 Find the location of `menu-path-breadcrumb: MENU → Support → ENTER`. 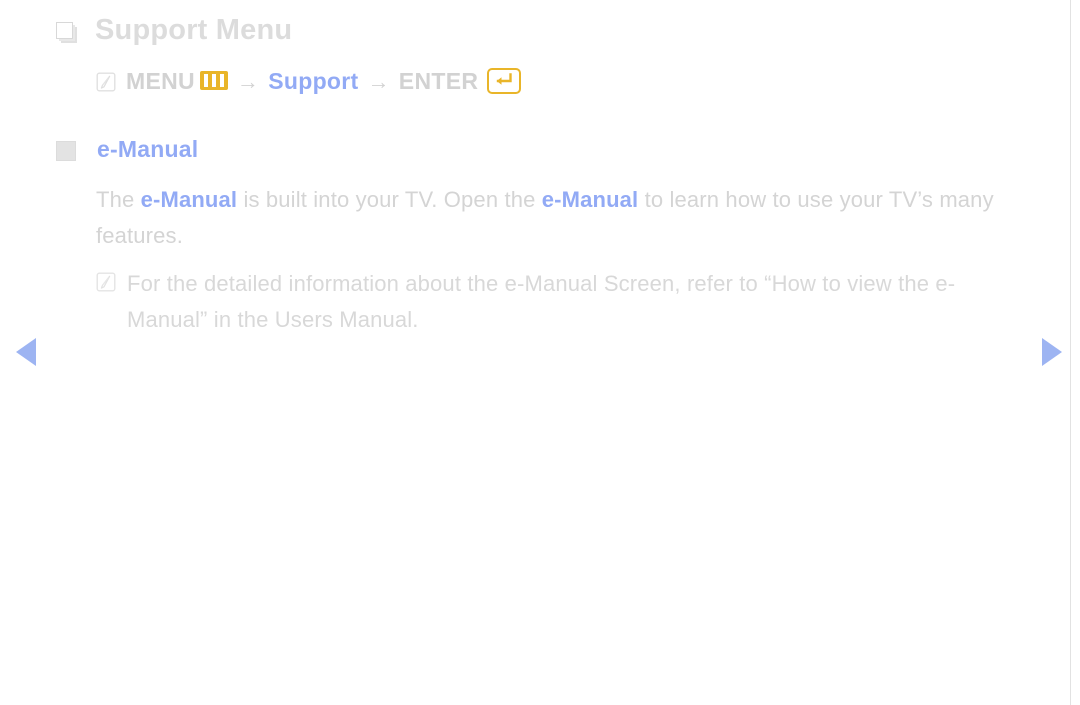

menu-path-breadcrumb: MENU → Support → ENTER is located at coordinates (309, 81).